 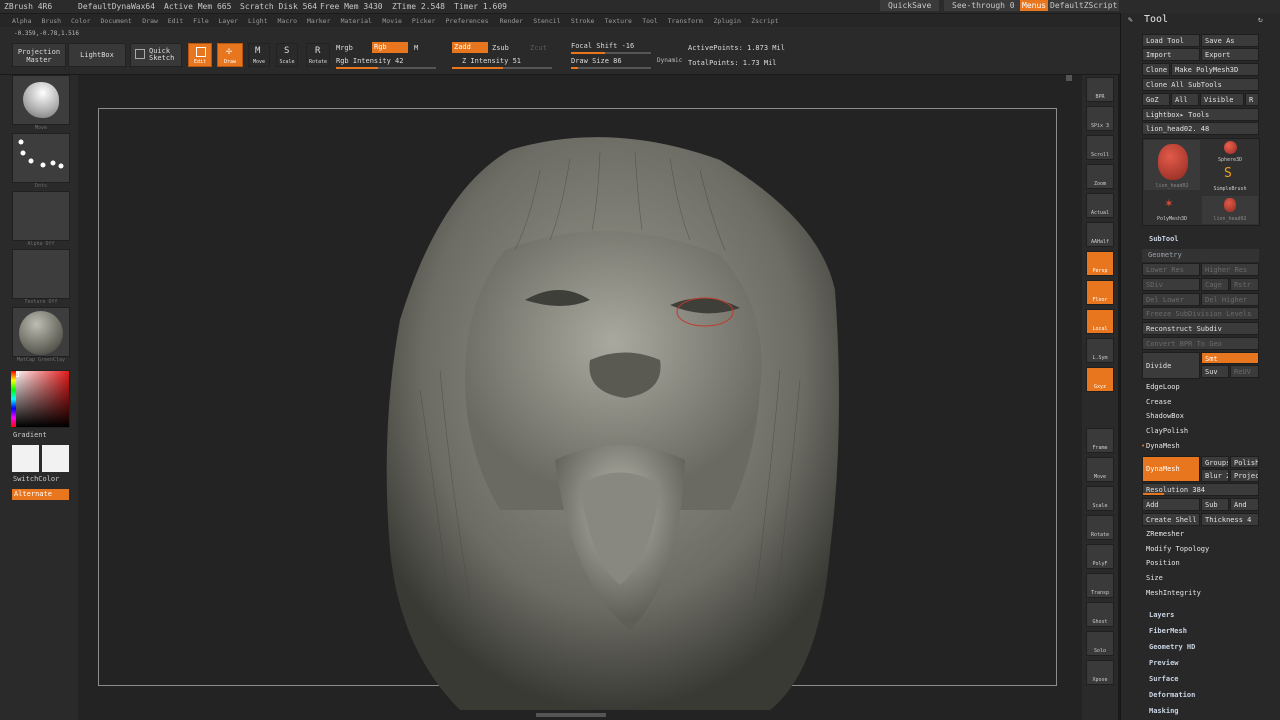 I want to click on fibermesh-section: FiberMesh, so click(x=1168, y=631).